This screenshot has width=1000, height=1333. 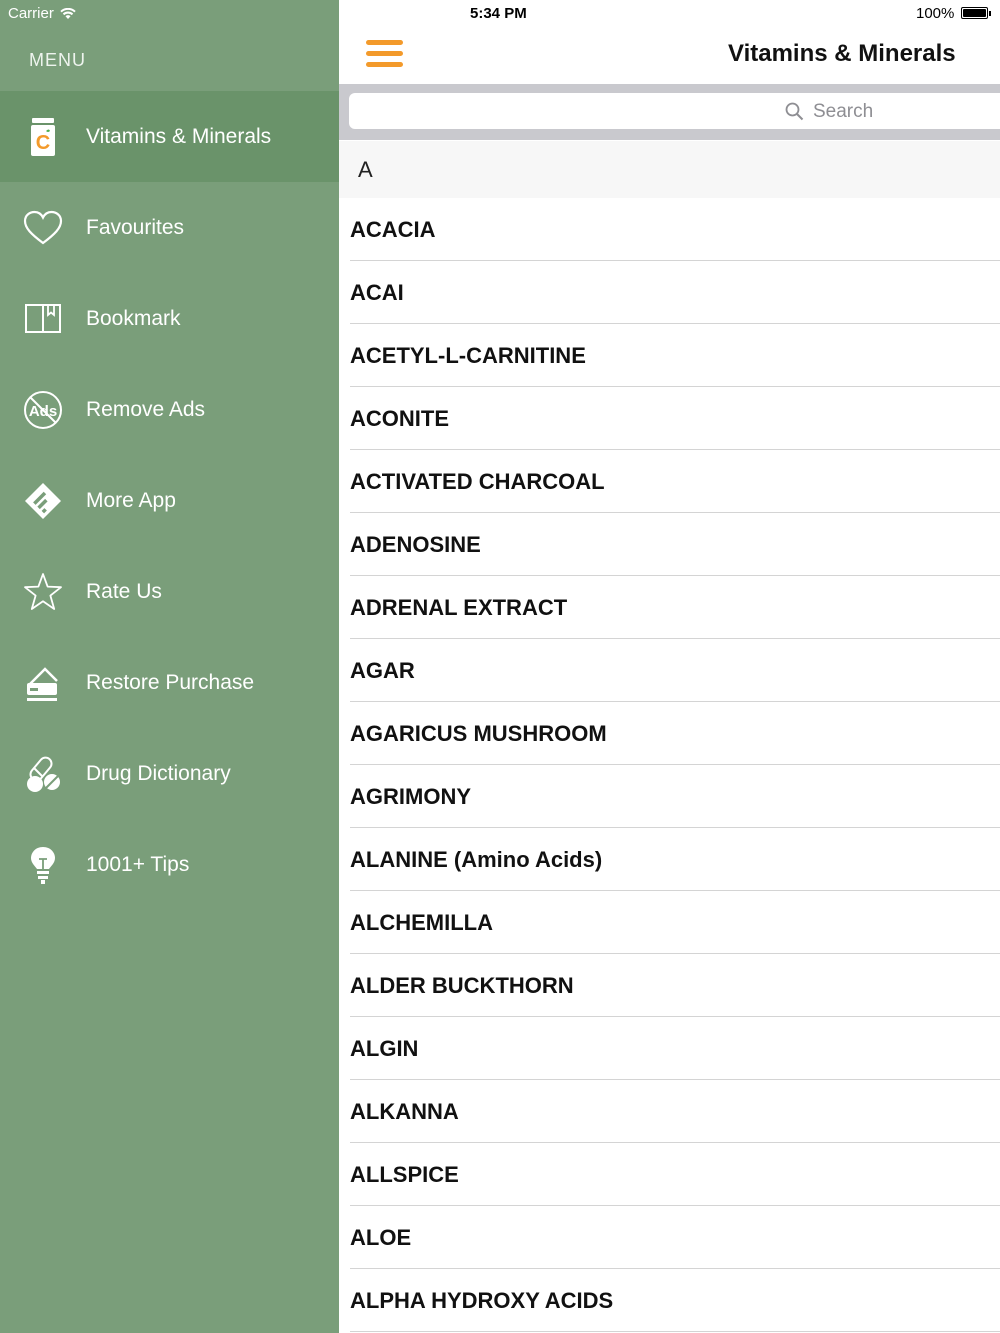 I want to click on sidebar-item-vitamins-minerals: C Vitamins & Minerals, so click(x=169, y=136).